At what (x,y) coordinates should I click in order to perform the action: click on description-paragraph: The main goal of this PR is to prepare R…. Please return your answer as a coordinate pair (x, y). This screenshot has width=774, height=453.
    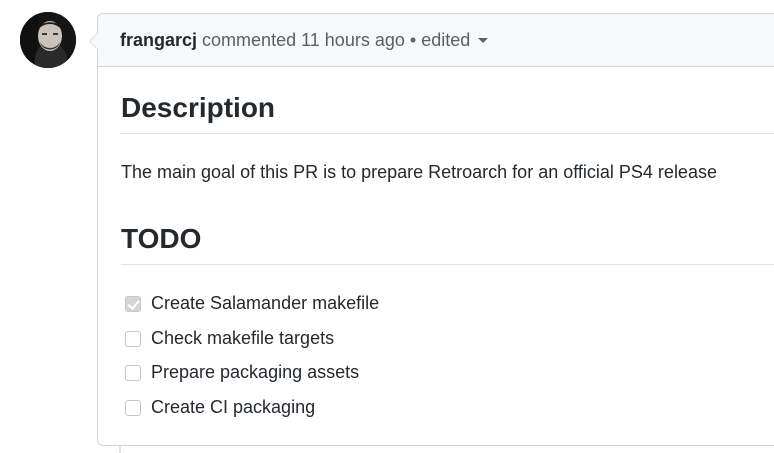
    Looking at the image, I should click on (419, 172).